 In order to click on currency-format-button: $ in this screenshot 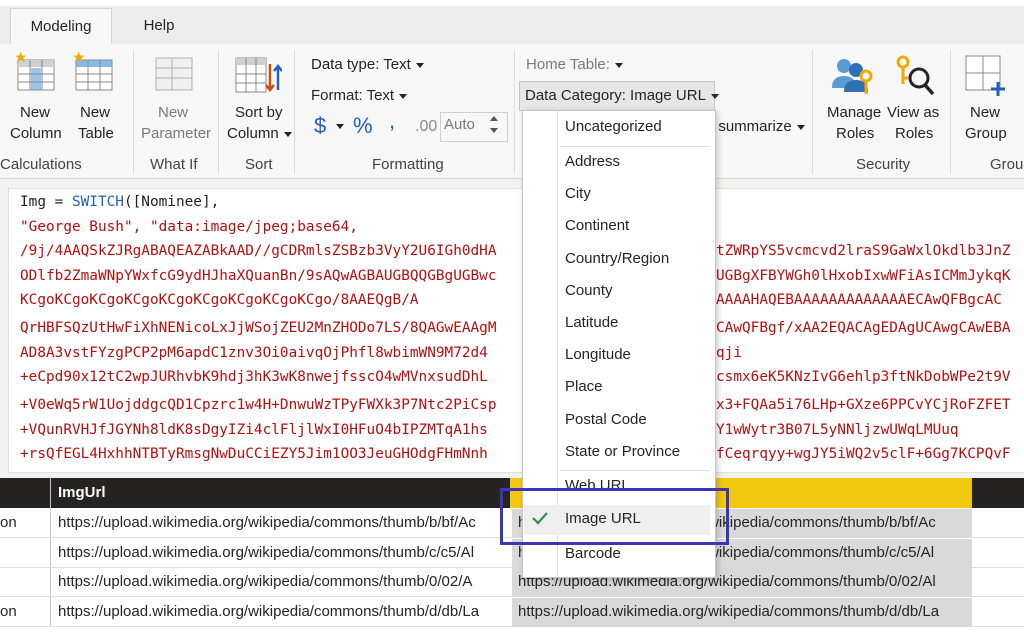, I will do `click(320, 126)`.